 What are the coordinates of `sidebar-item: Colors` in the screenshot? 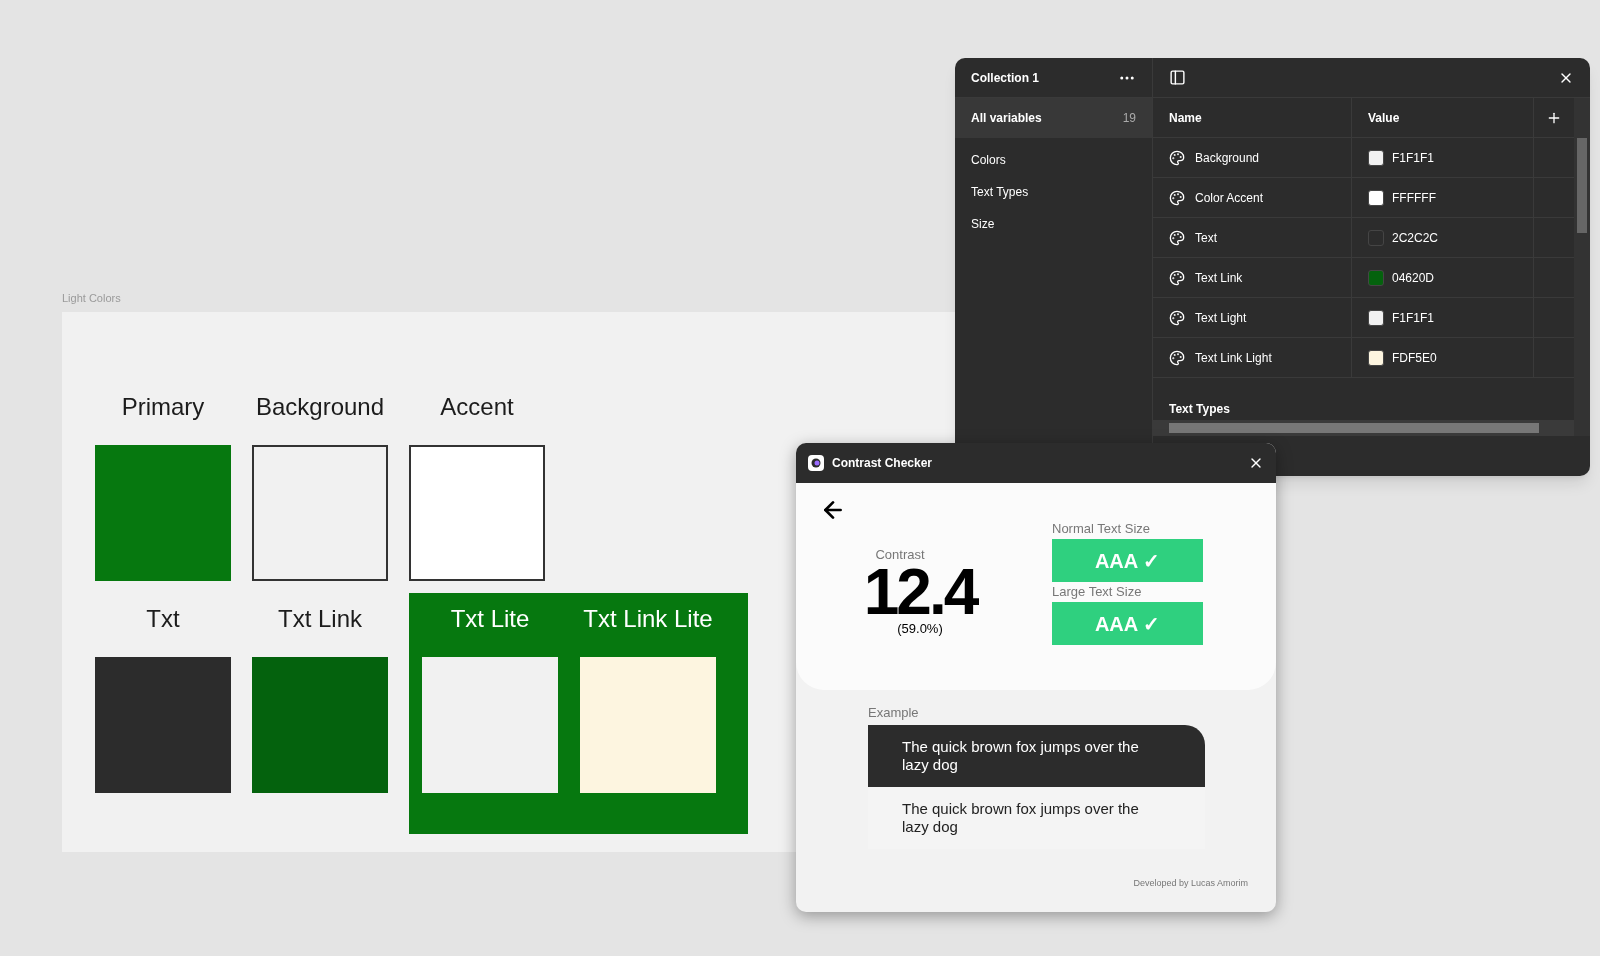 It's located at (1053, 160).